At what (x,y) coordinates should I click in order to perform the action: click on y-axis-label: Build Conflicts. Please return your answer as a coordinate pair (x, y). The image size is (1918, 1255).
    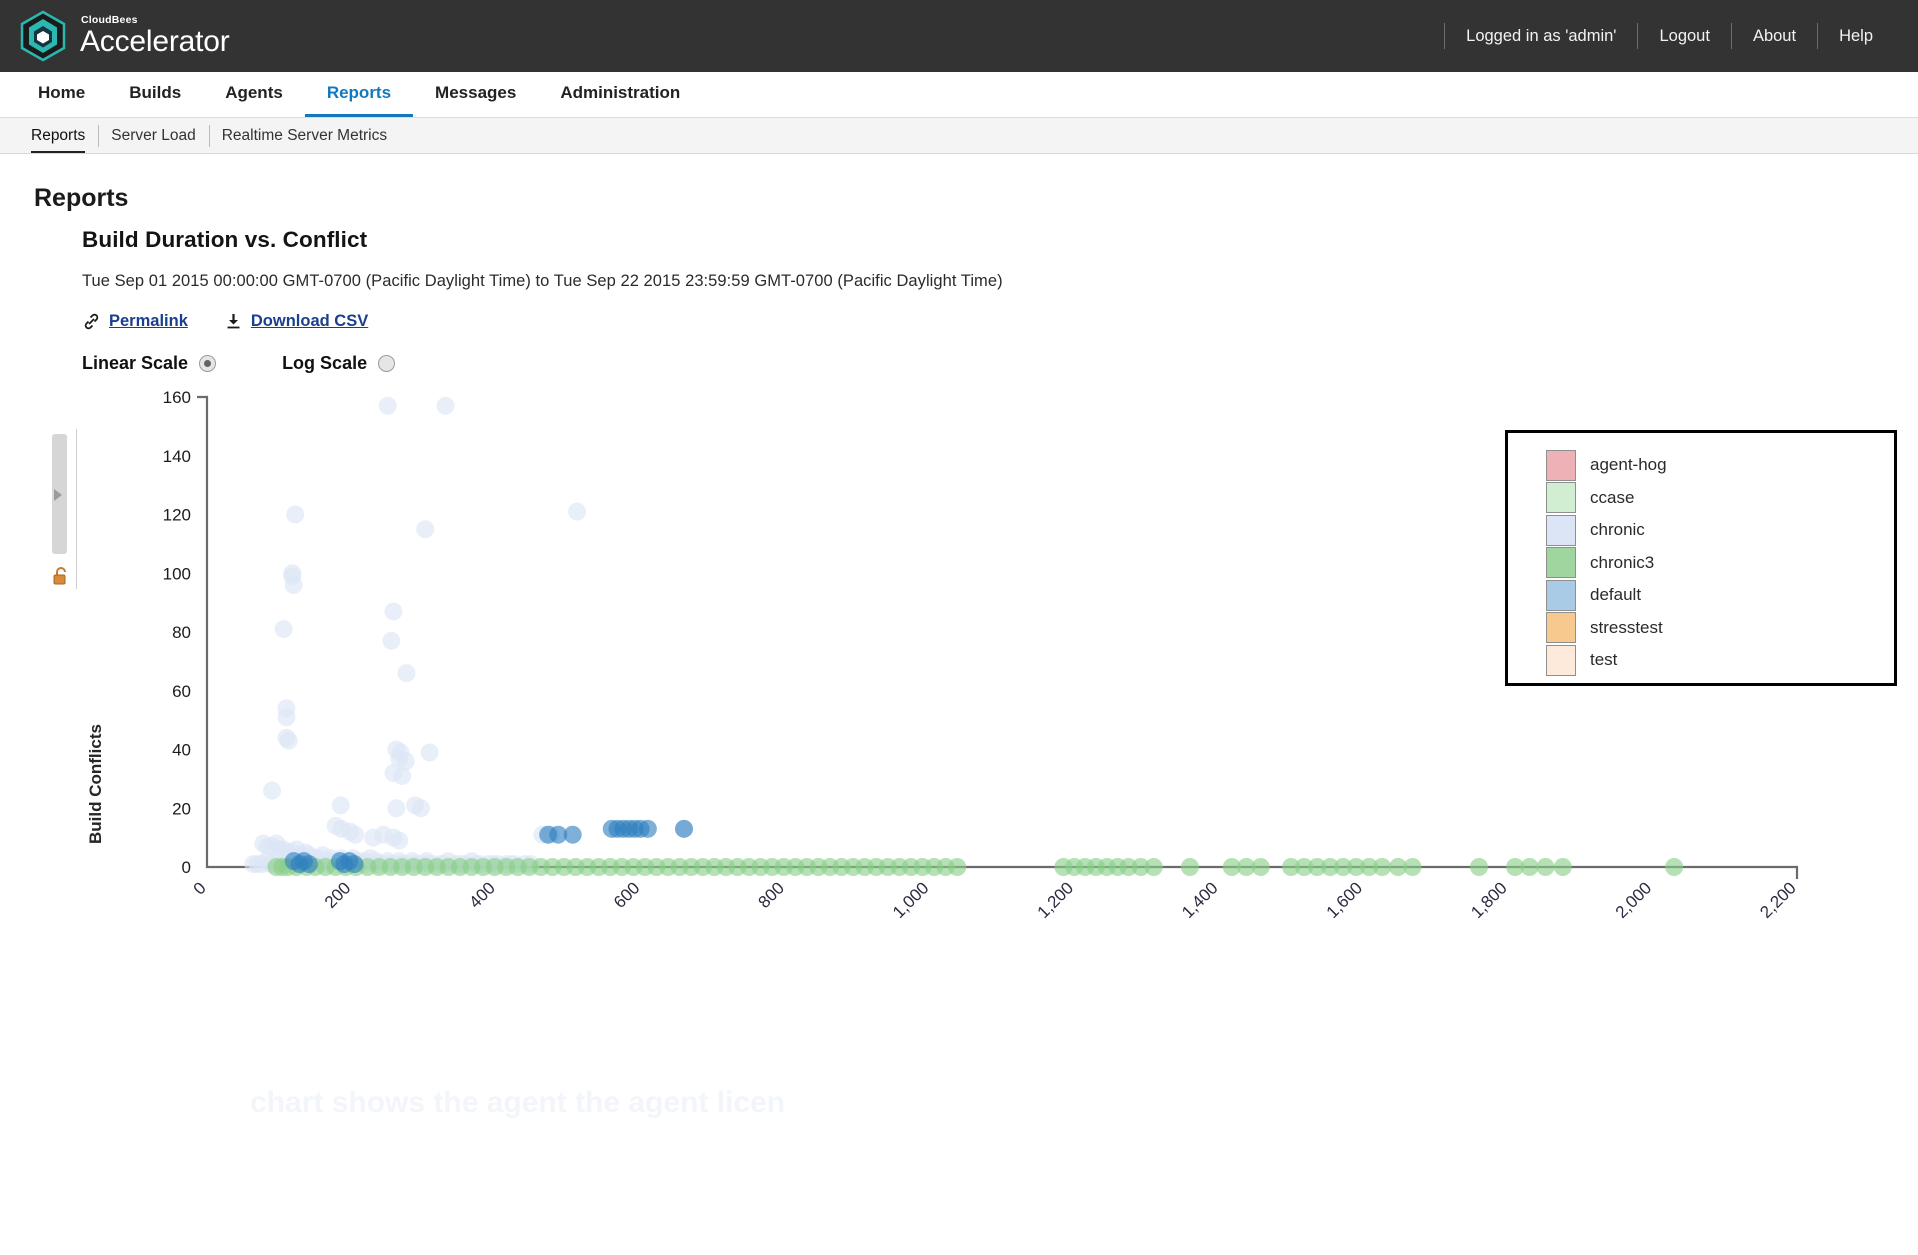
    Looking at the image, I should click on (95, 784).